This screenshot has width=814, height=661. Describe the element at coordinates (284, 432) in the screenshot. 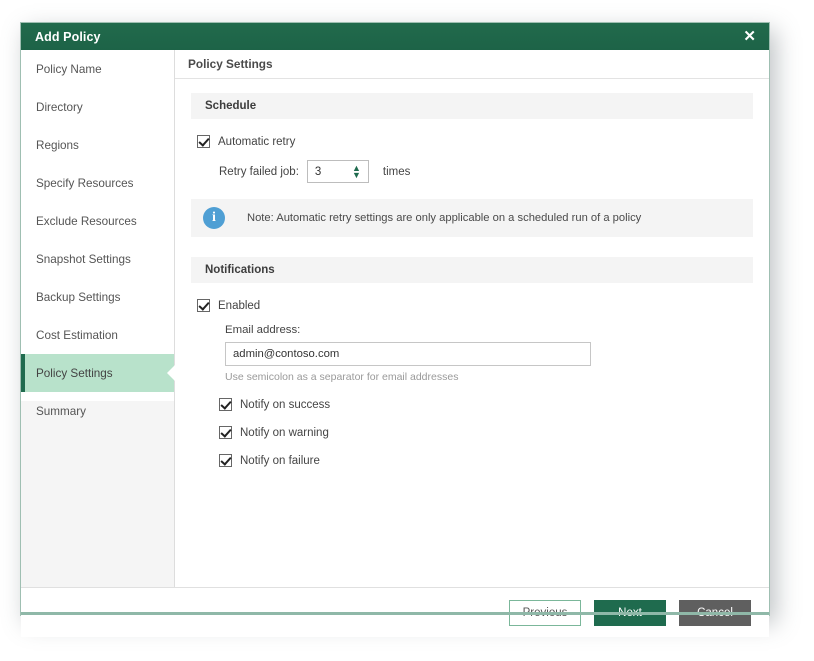

I see `notify-on-warning-label: Notify on warning` at that location.